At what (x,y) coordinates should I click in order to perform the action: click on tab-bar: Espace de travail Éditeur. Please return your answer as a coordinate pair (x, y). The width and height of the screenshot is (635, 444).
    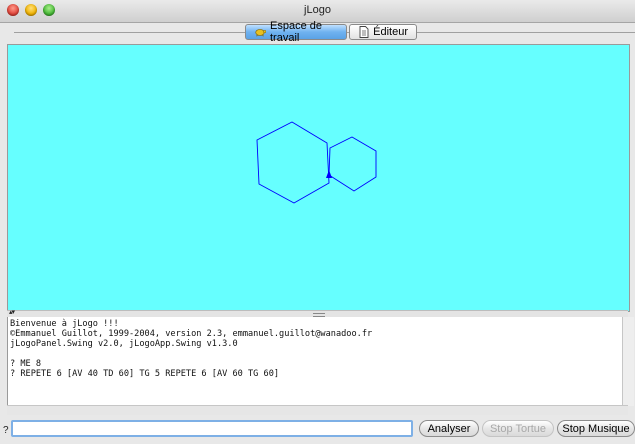
    Looking at the image, I should click on (317, 32).